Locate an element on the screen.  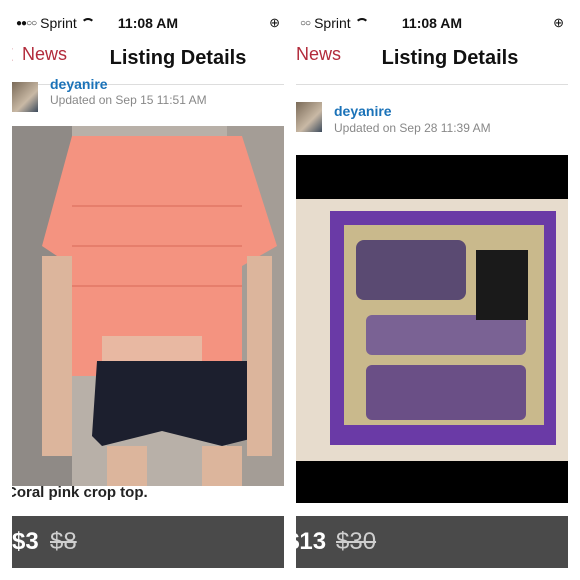
navigation-bar: News Listing Details is located at coordinates (432, 59).